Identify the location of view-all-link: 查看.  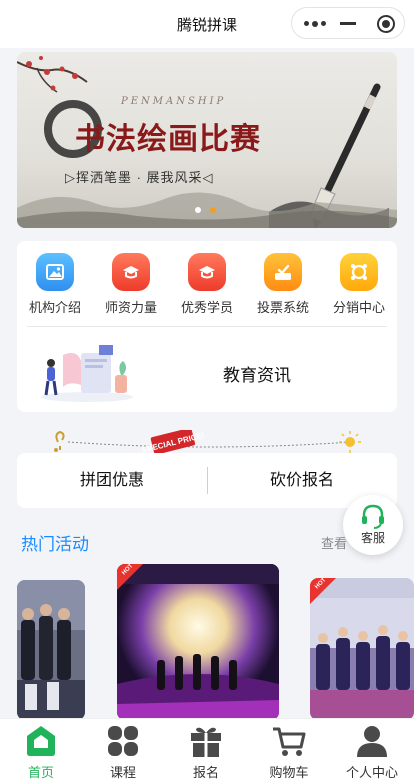
(334, 542).